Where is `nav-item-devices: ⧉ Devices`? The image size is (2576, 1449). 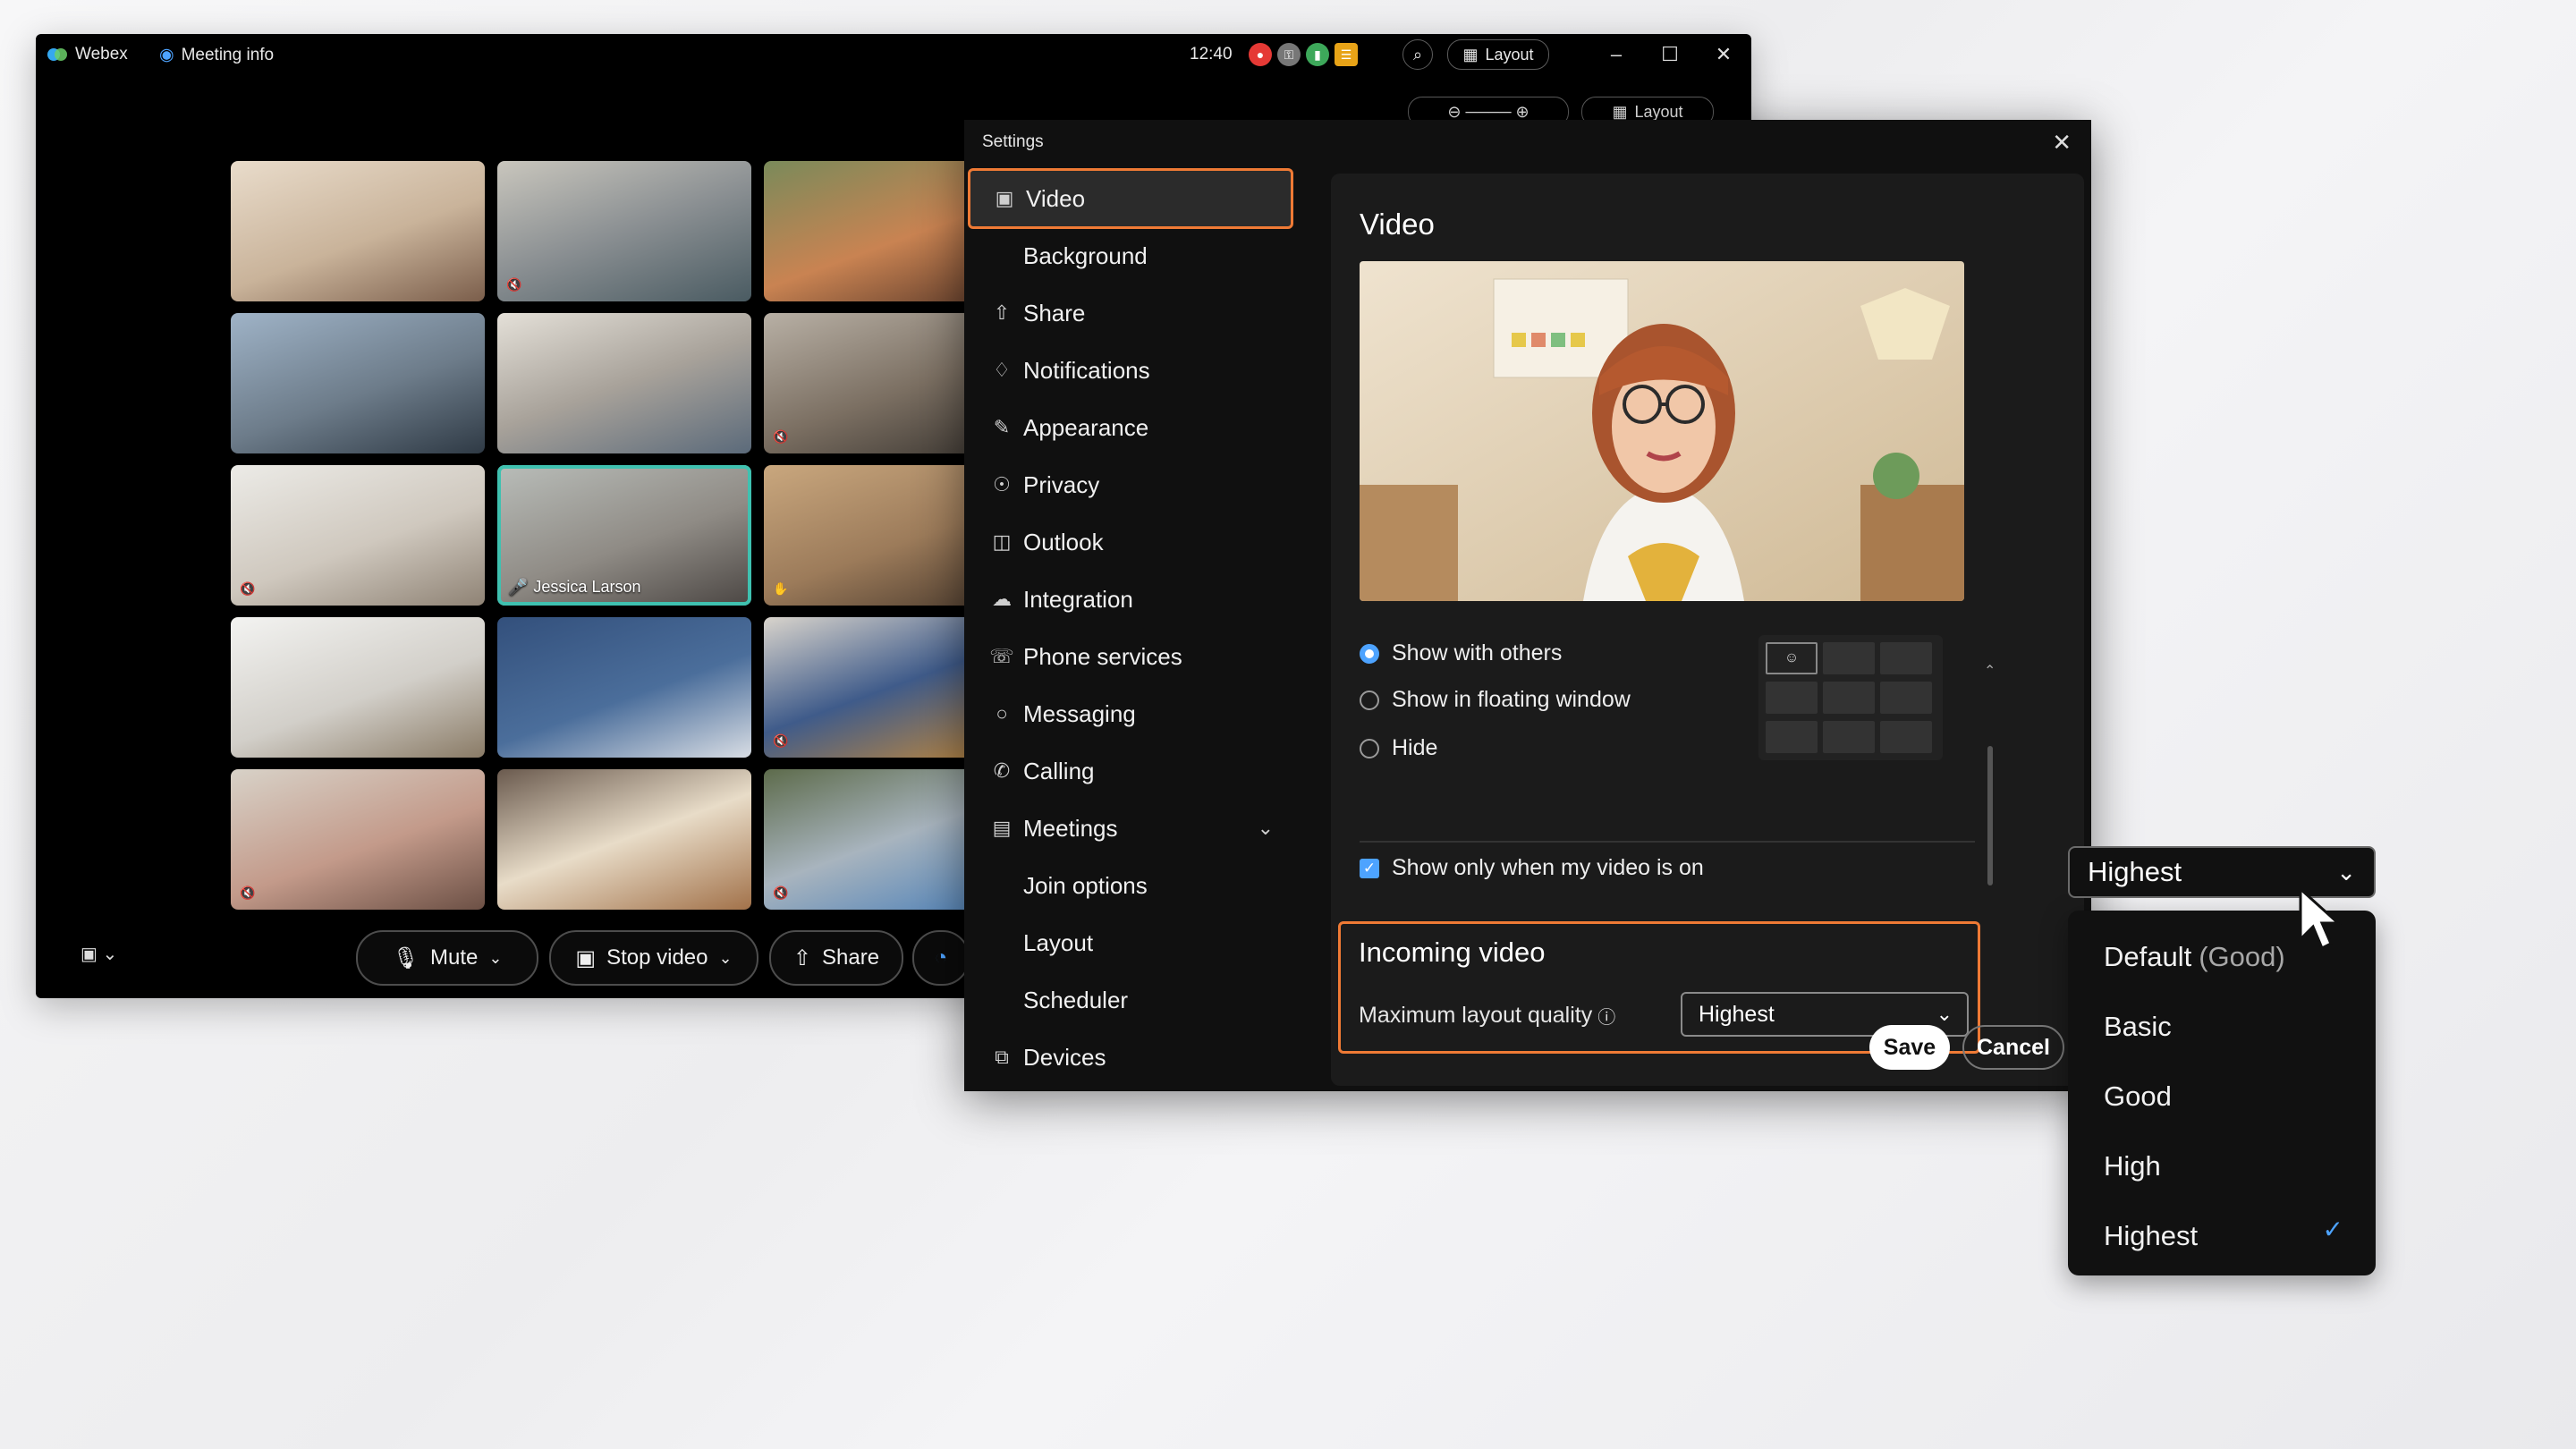 nav-item-devices: ⧉ Devices is located at coordinates (1130, 1057).